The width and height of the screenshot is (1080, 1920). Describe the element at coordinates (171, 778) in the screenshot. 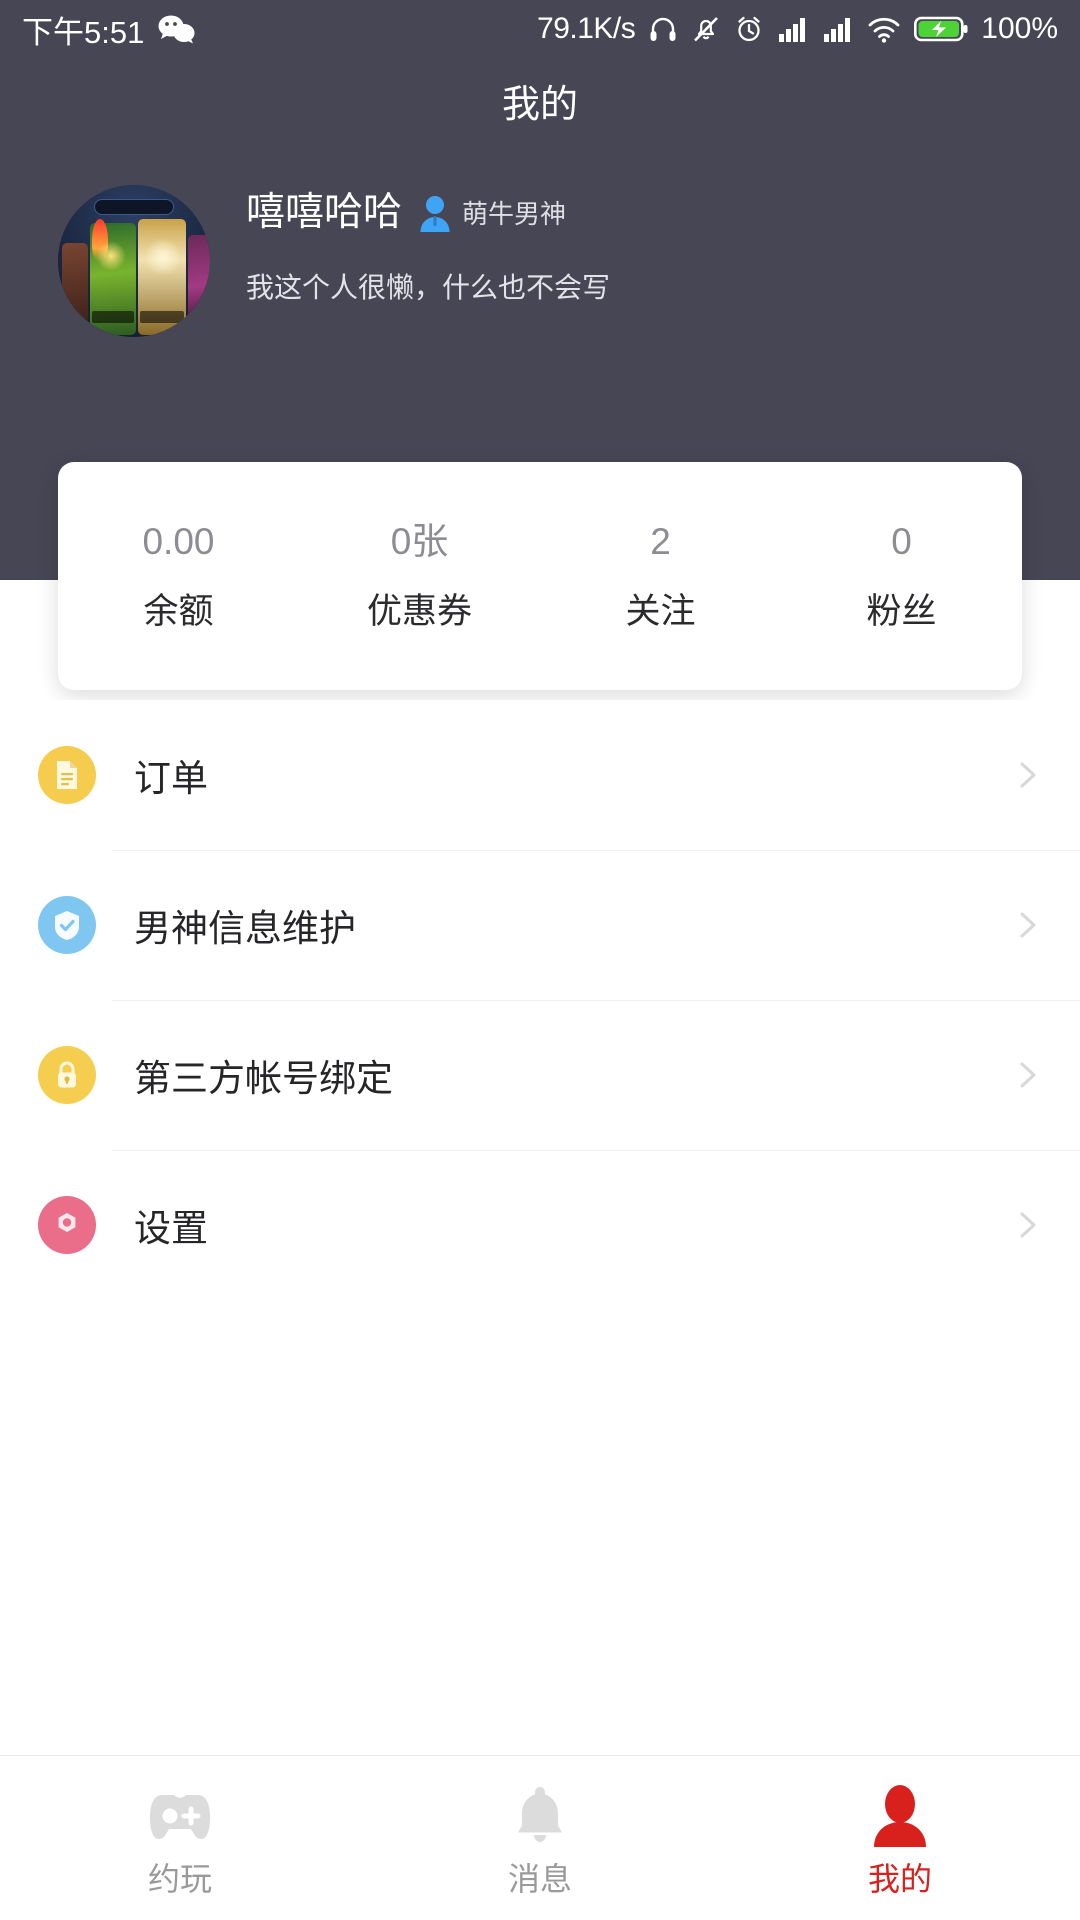

I see `menu-item-label: 订单` at that location.